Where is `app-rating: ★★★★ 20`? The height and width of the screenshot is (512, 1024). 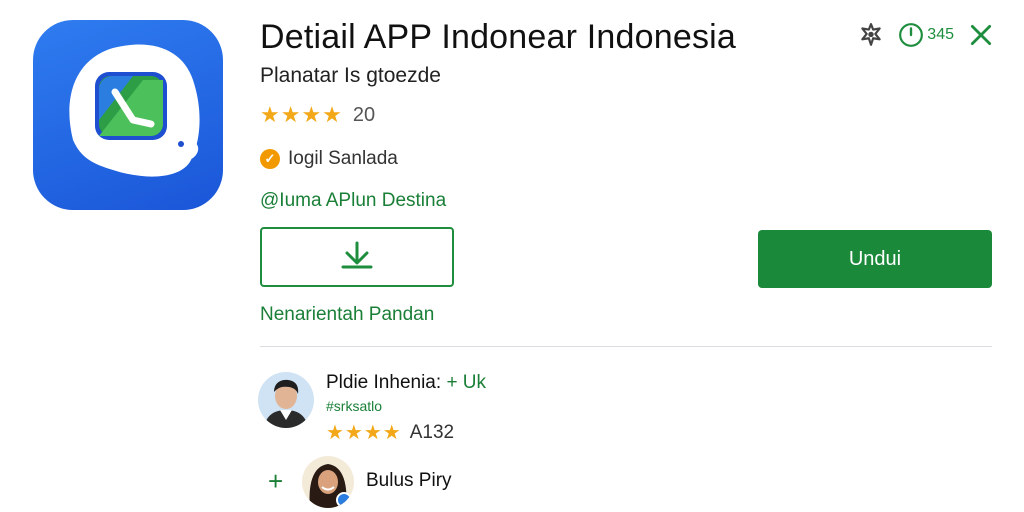 app-rating: ★★★★ 20 is located at coordinates (317, 115).